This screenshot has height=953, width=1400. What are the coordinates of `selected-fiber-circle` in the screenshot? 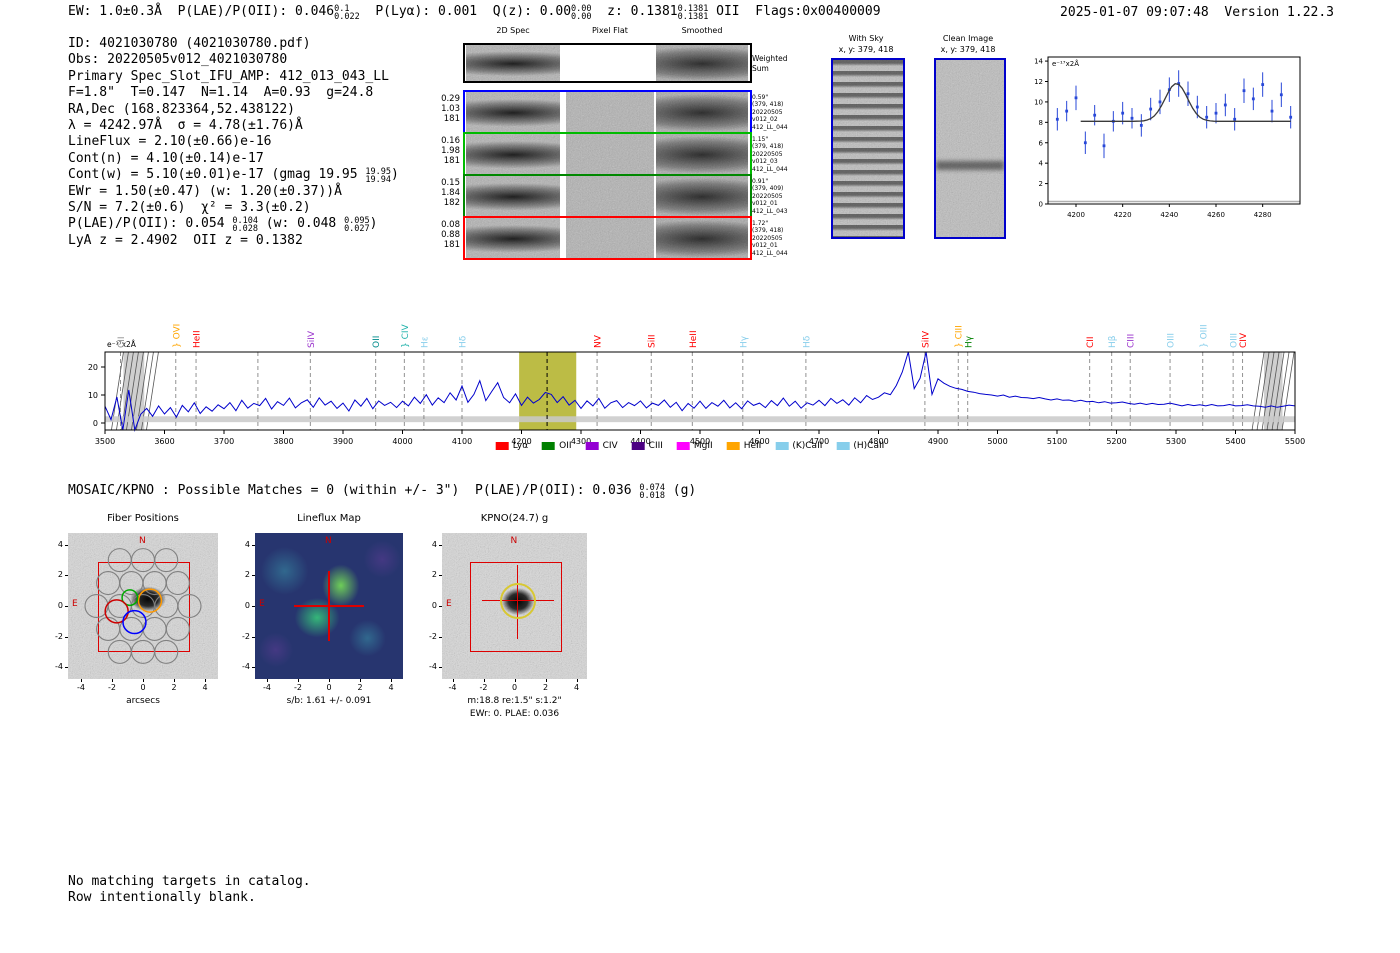 It's located at (116, 611).